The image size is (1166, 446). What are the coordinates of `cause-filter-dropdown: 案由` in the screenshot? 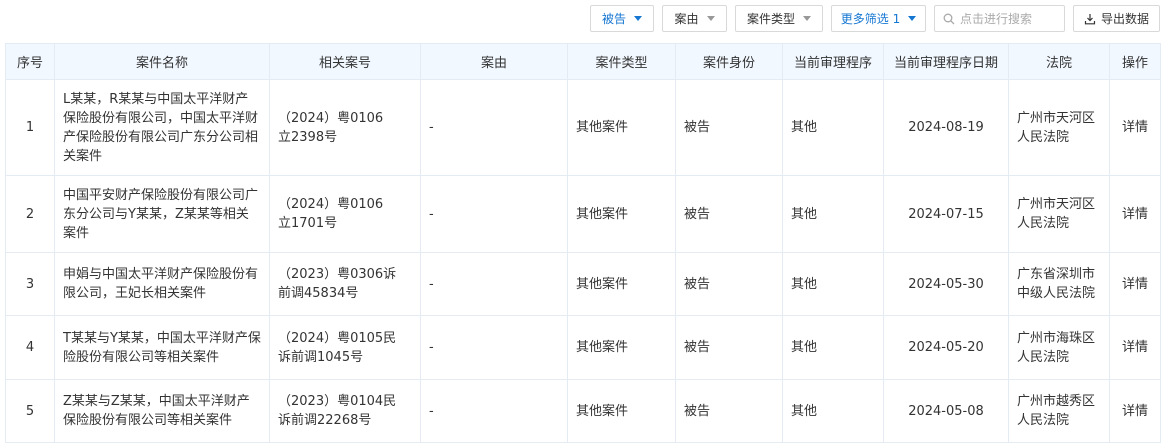 It's located at (694, 18).